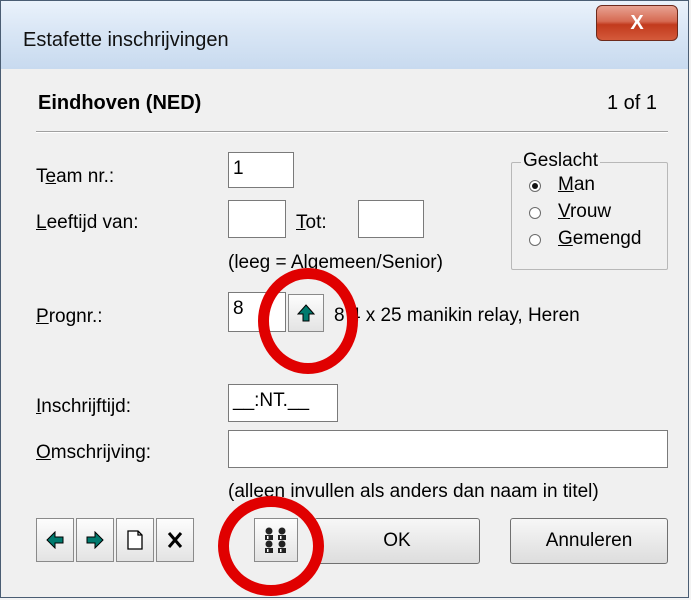 The image size is (691, 600). What do you see at coordinates (576, 185) in the screenshot?
I see `radio-man-label: Man` at bounding box center [576, 185].